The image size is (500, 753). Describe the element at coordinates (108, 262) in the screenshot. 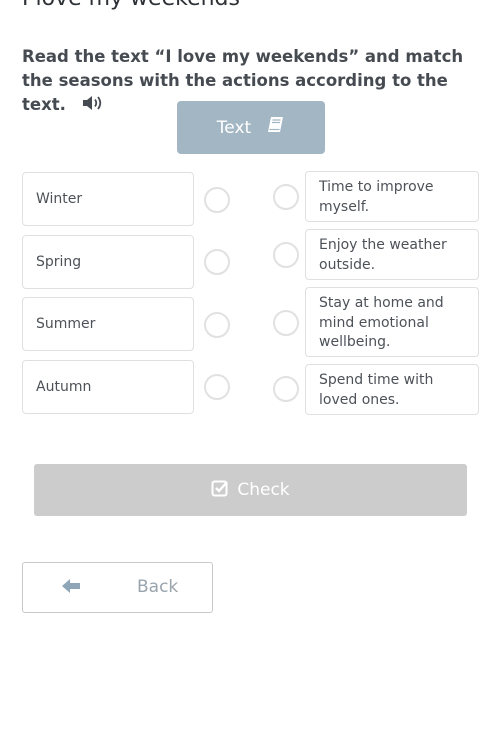

I see `season-item-spring: Spring` at that location.